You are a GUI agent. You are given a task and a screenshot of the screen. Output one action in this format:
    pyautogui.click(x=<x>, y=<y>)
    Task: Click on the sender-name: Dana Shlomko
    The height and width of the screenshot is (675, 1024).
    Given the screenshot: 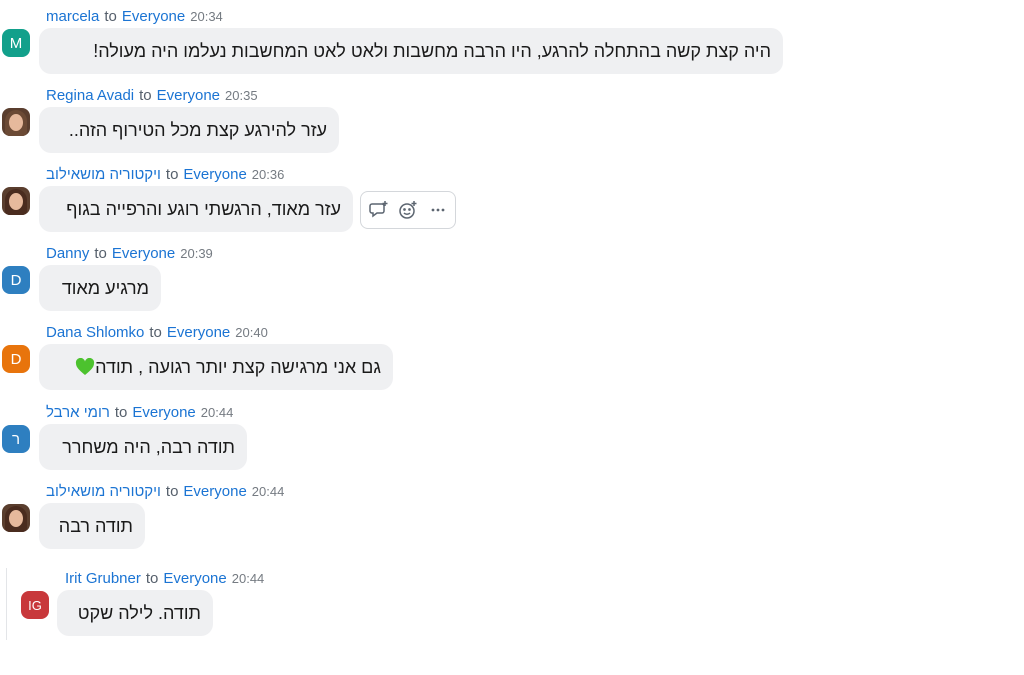 What is the action you would take?
    pyautogui.click(x=95, y=332)
    